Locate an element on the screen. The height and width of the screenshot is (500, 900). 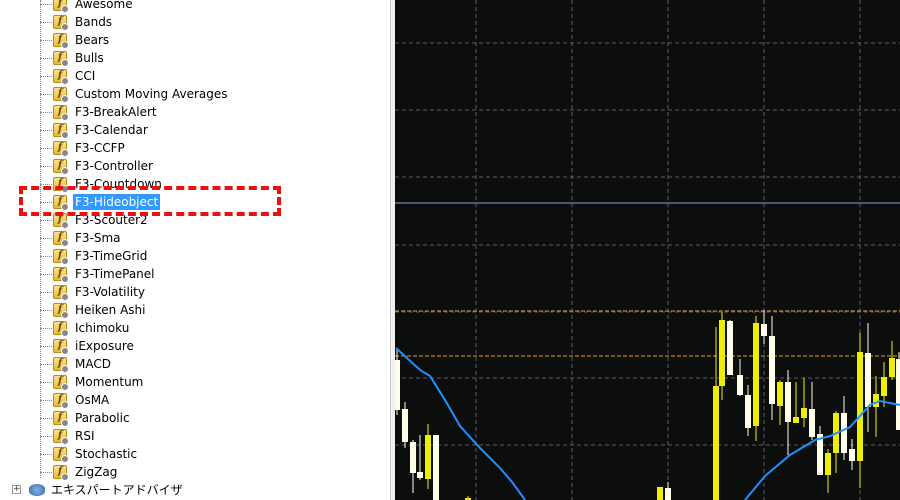
tree-item-indicator: f F3-BreakAlert is located at coordinates (99, 112).